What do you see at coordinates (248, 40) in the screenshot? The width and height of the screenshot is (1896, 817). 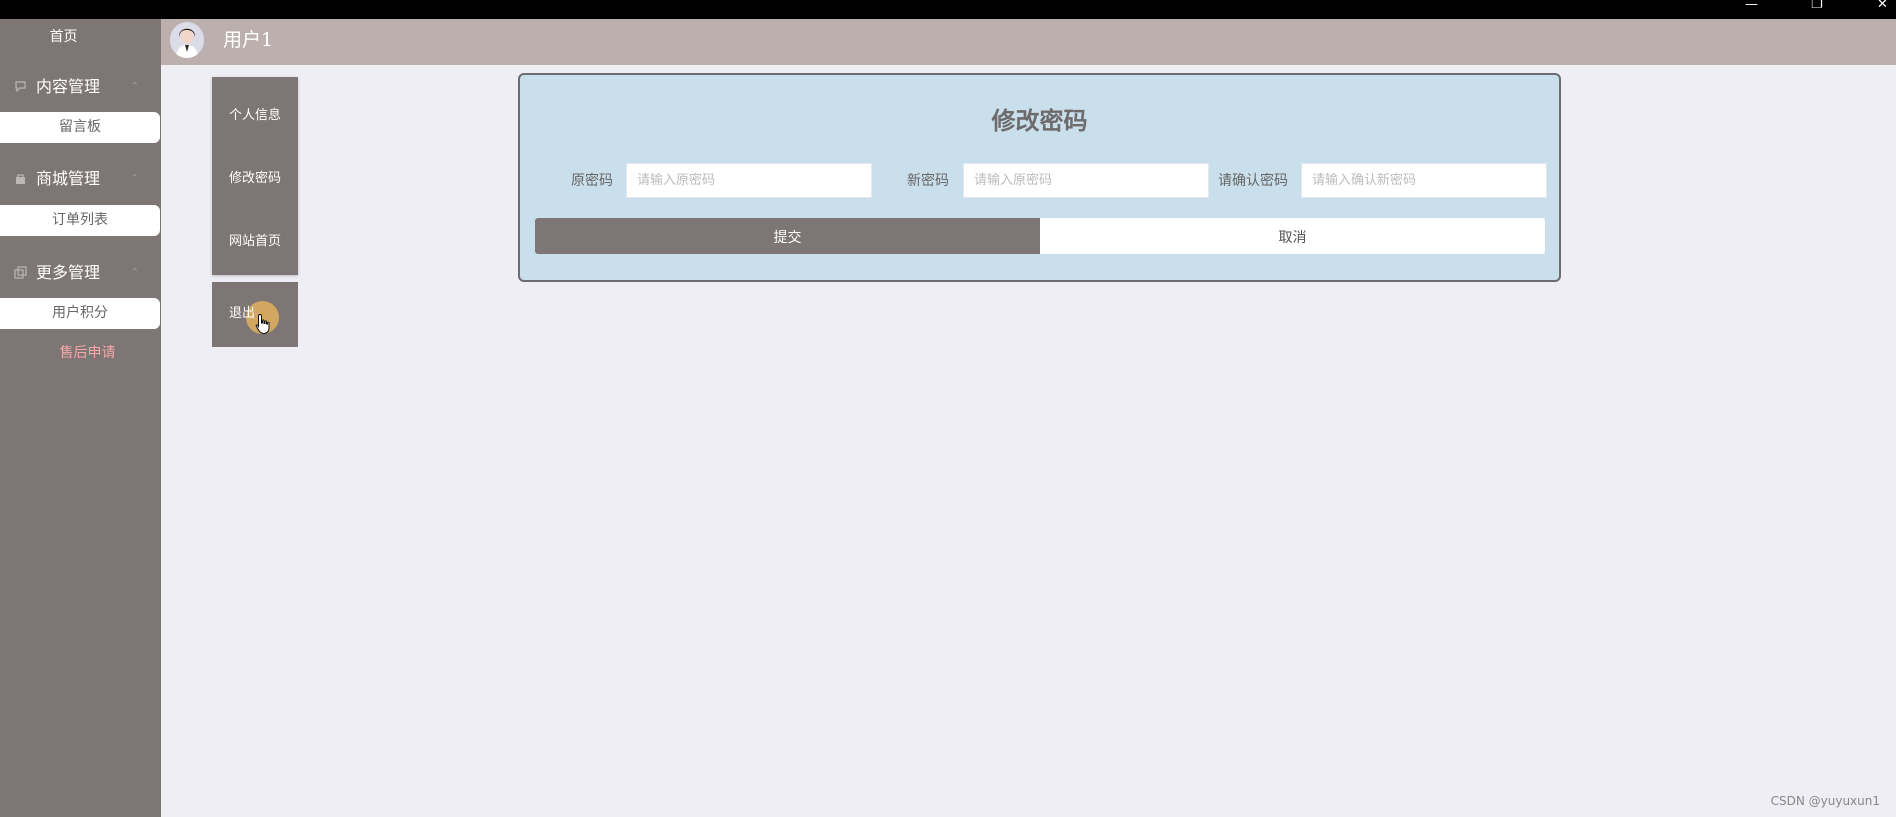 I see `username-label: 用户1` at bounding box center [248, 40].